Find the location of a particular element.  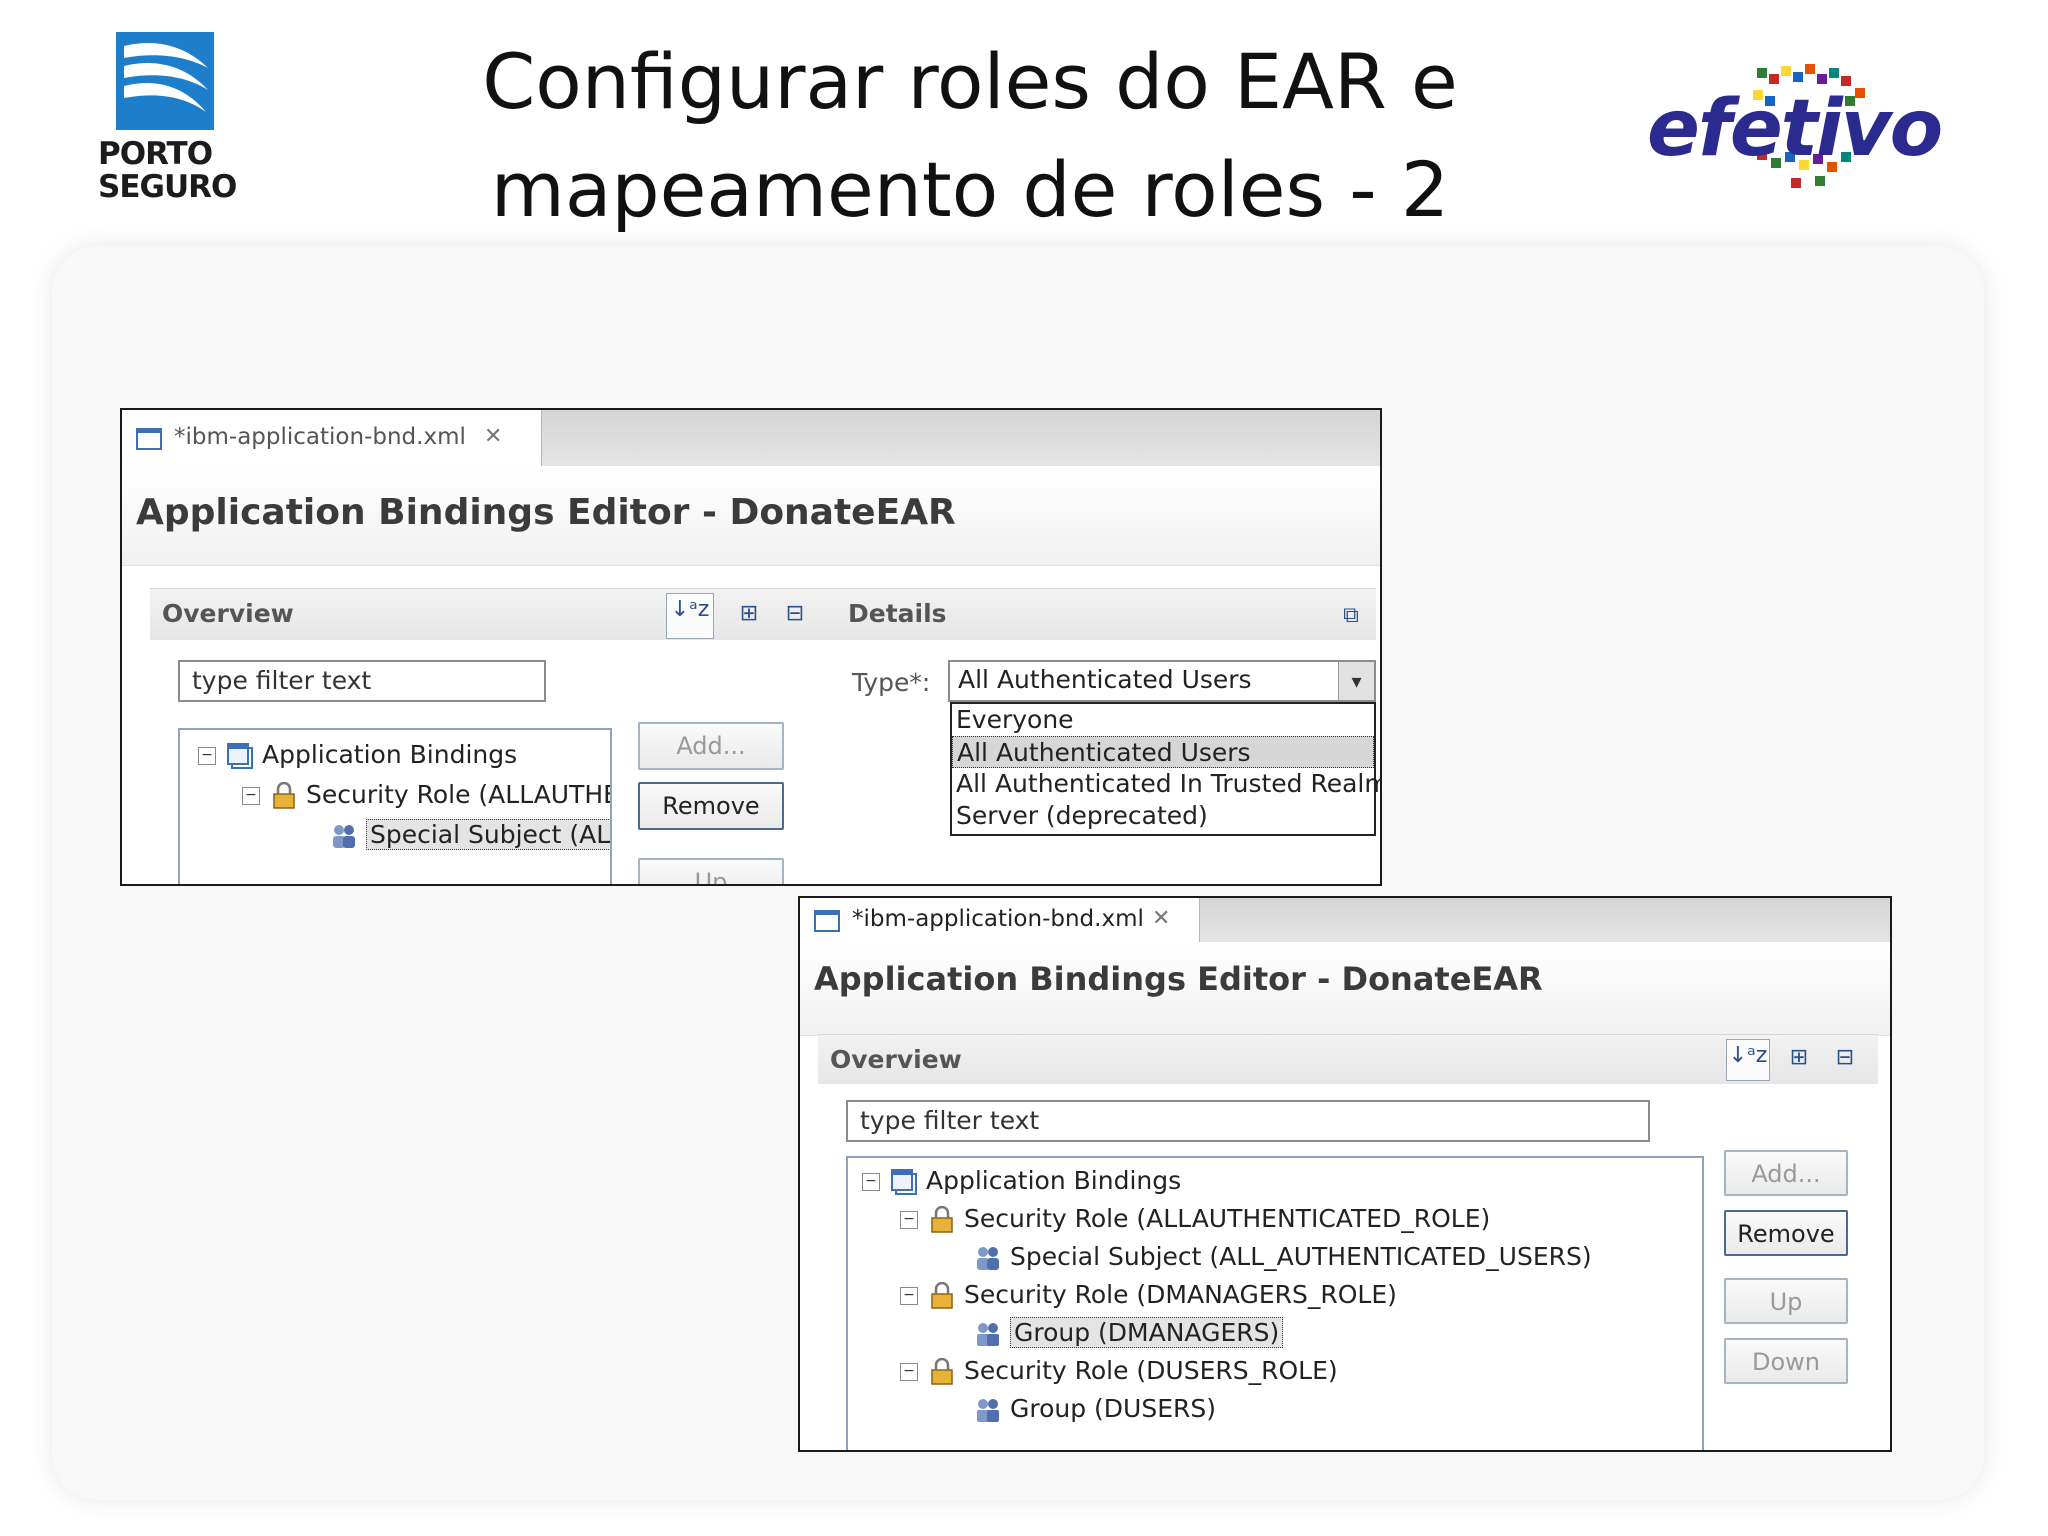

tree-node-label: Group (DMANAGERS) is located at coordinates (1147, 1332).